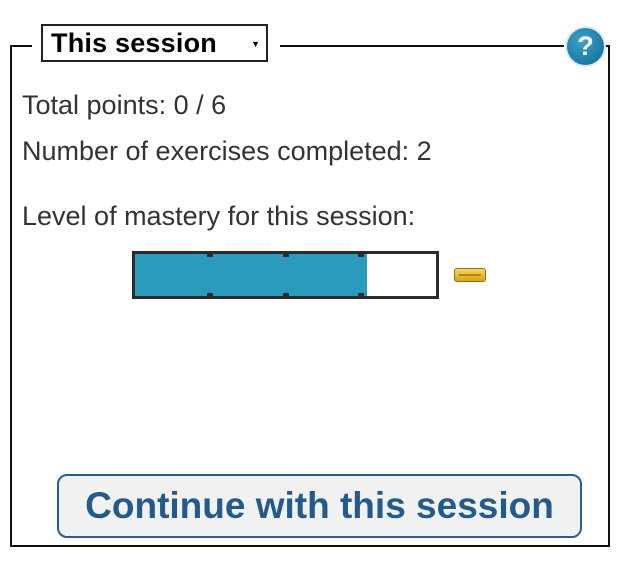 This screenshot has width=637, height=567. What do you see at coordinates (251, 275) in the screenshot?
I see `mastery-progress-fill` at bounding box center [251, 275].